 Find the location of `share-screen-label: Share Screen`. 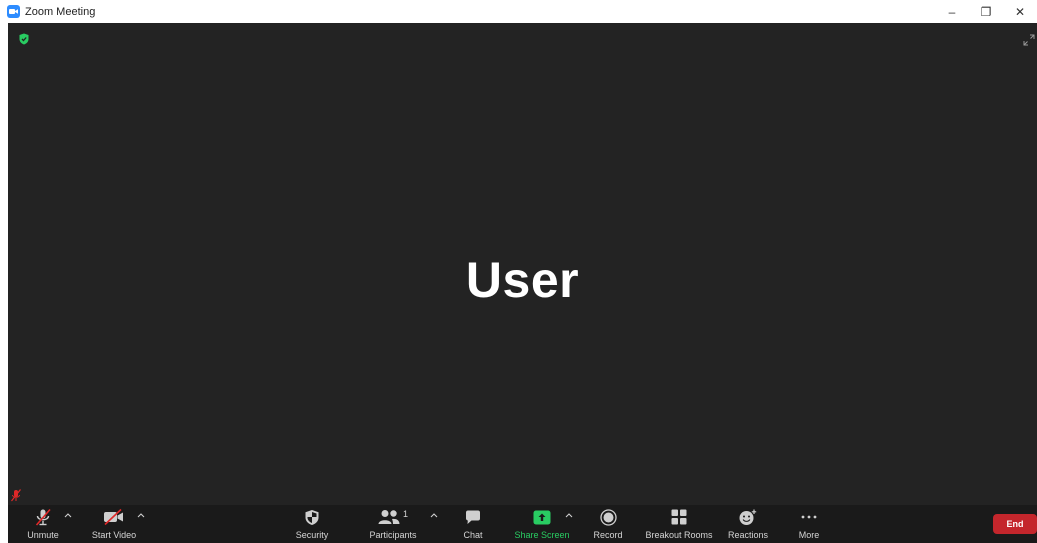

share-screen-label: Share Screen is located at coordinates (542, 535).